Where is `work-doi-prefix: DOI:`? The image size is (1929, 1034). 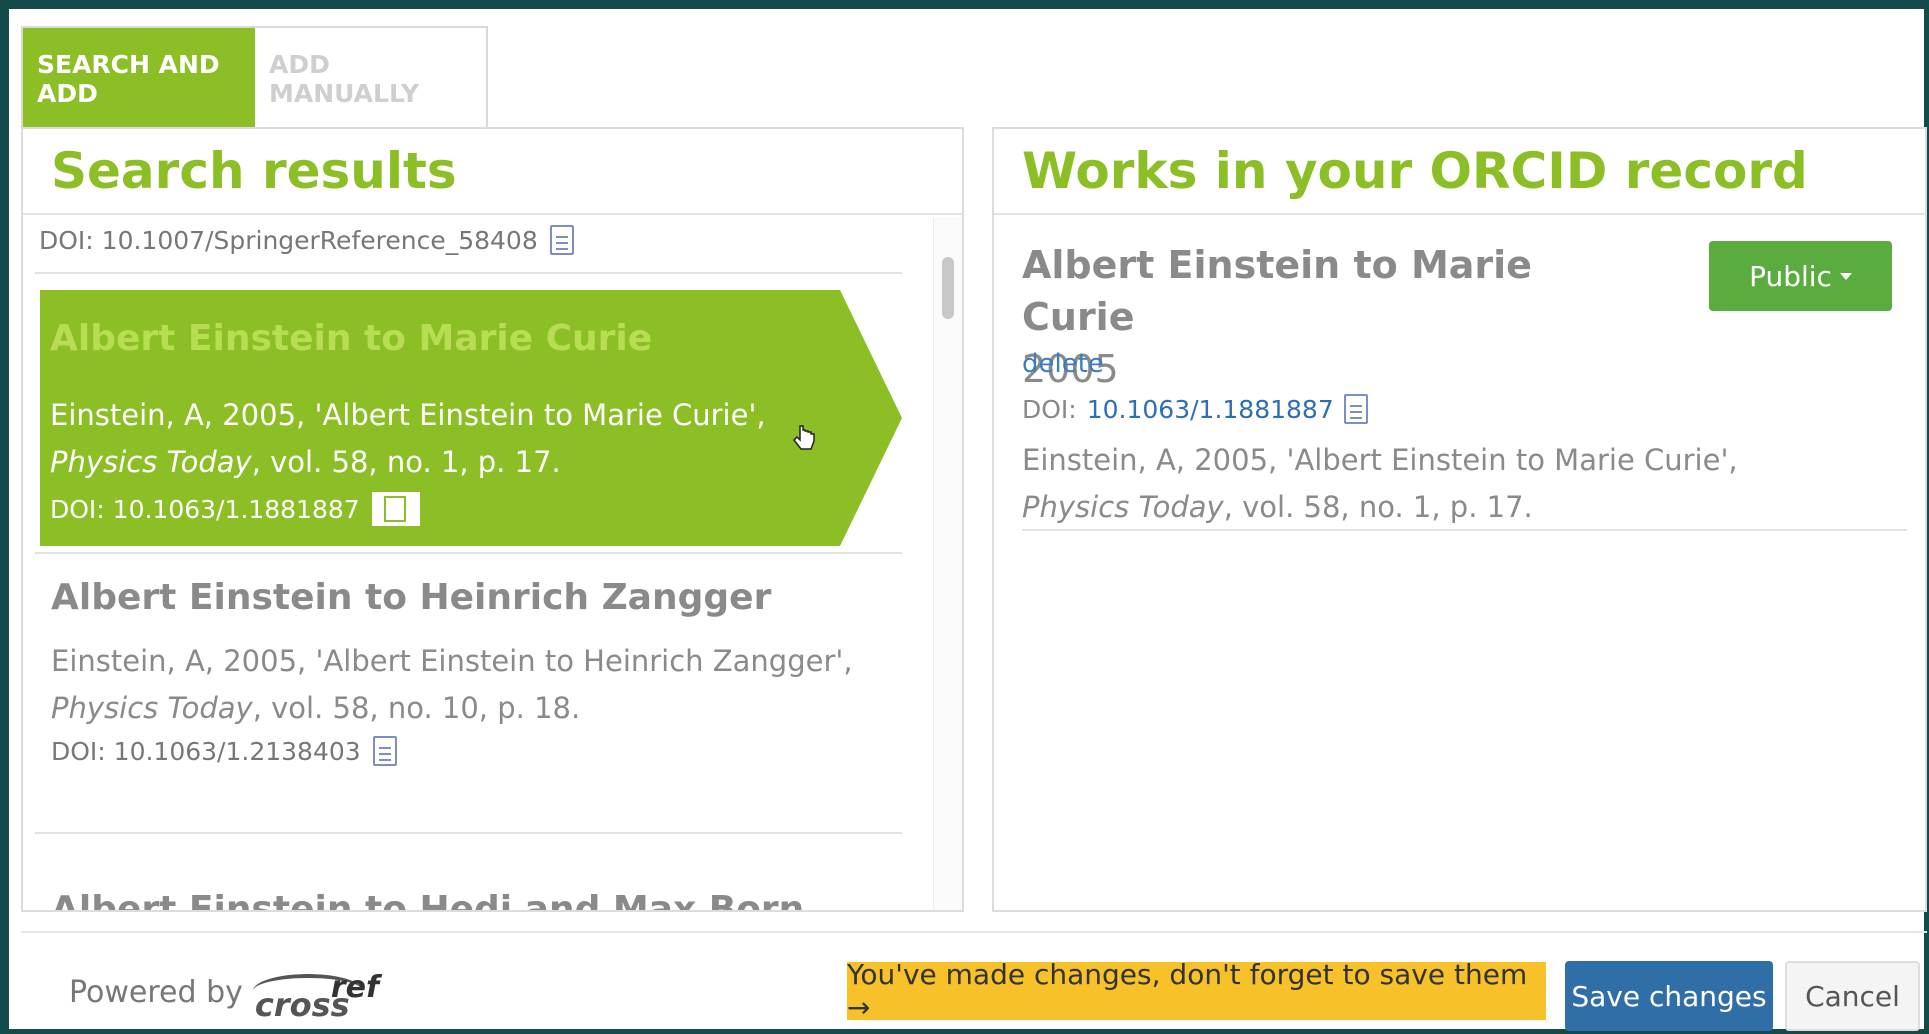 work-doi-prefix: DOI: is located at coordinates (1049, 409).